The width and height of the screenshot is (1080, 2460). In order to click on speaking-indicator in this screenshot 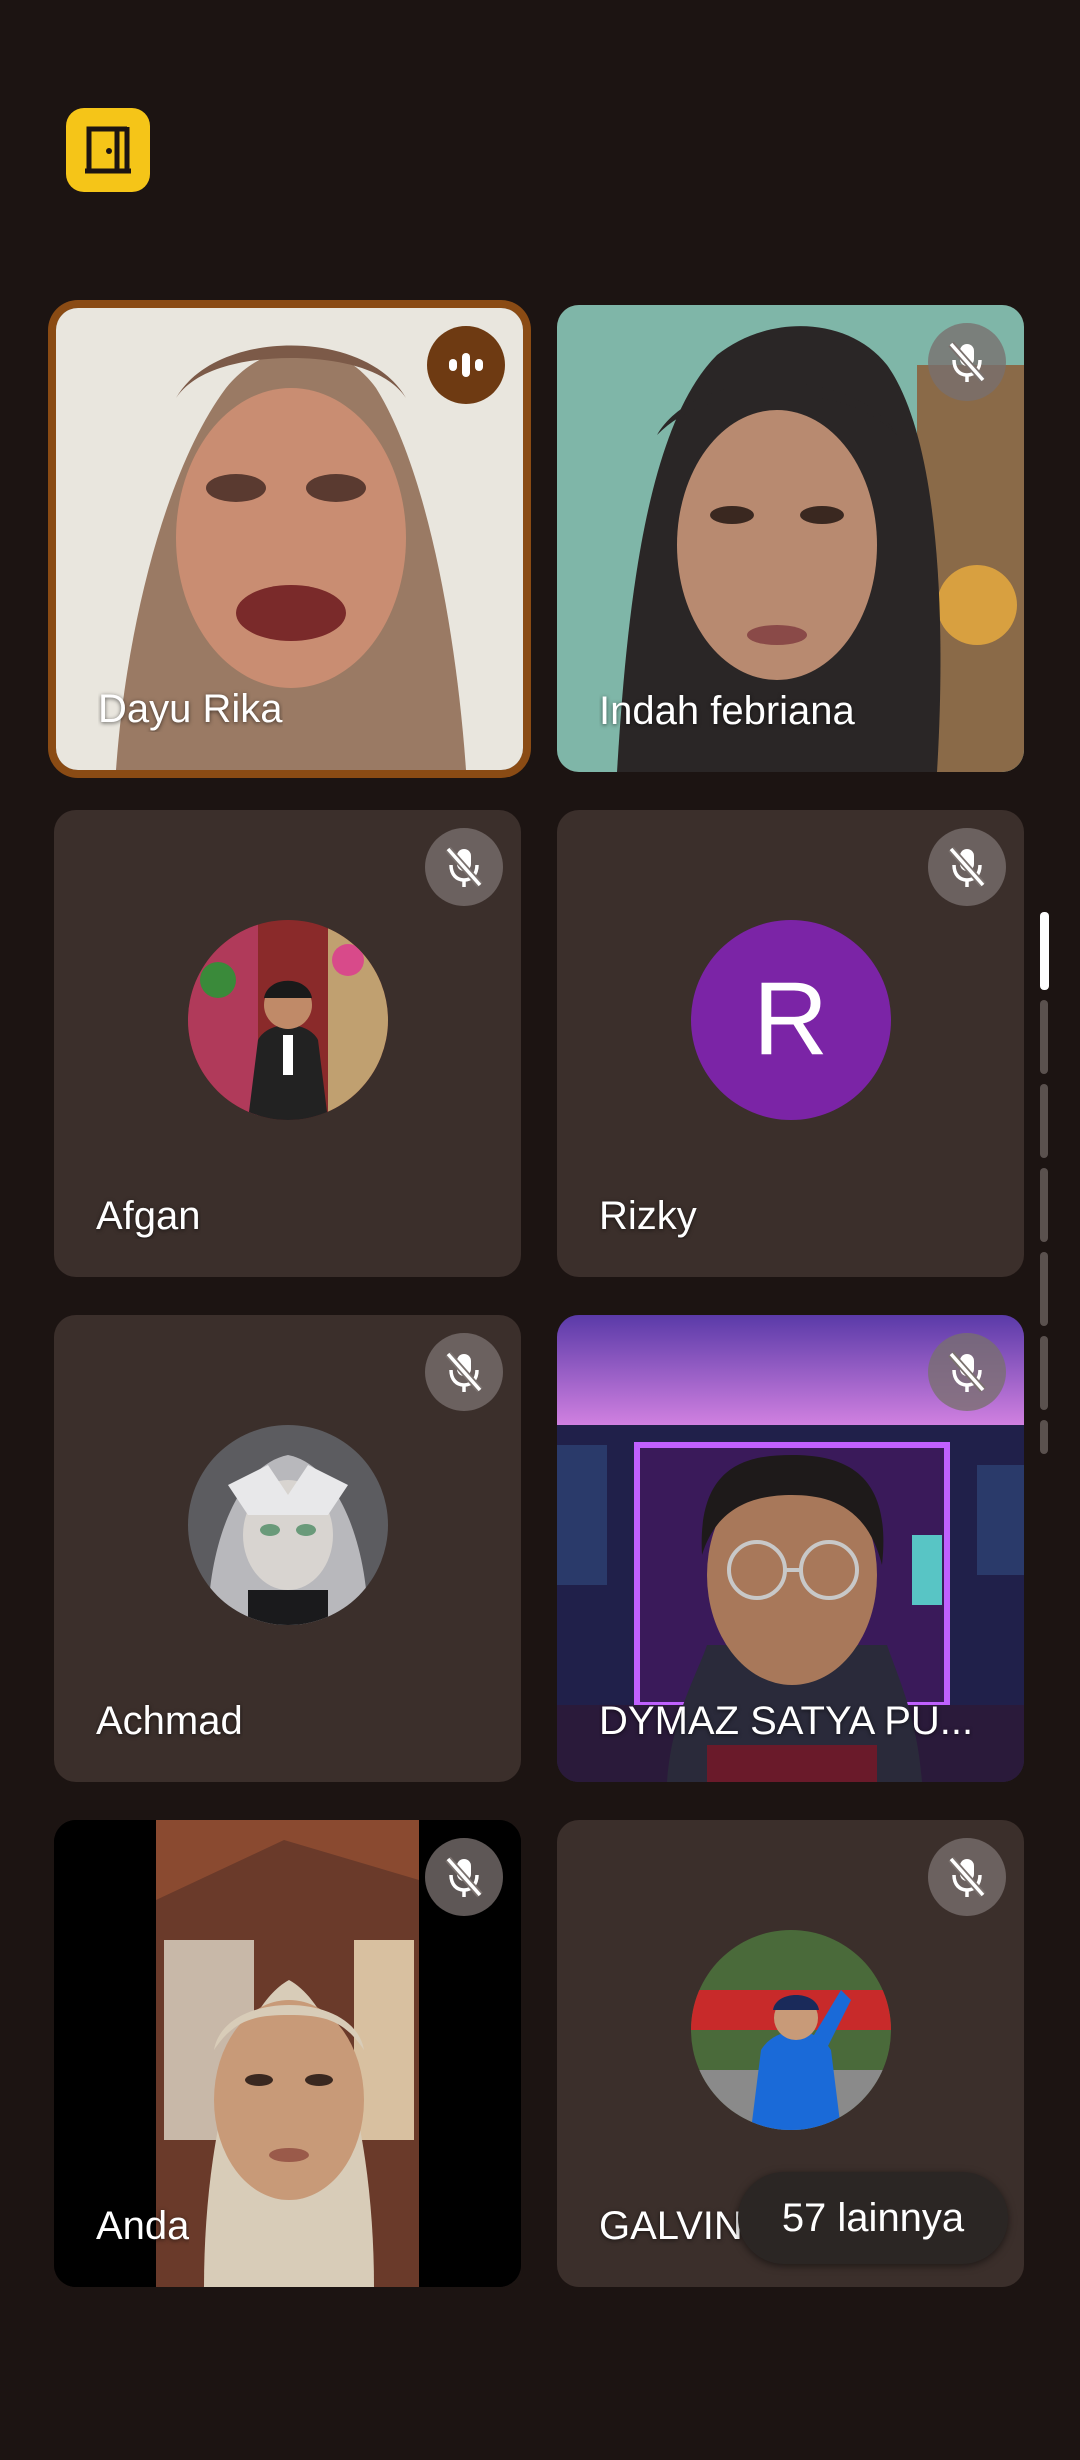, I will do `click(466, 365)`.